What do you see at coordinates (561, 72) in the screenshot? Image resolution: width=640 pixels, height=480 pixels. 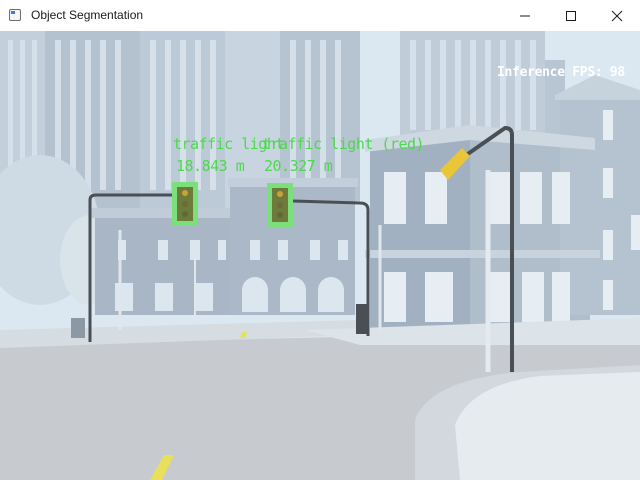 I see `inference-fps-readout: Inference FPS: 98` at bounding box center [561, 72].